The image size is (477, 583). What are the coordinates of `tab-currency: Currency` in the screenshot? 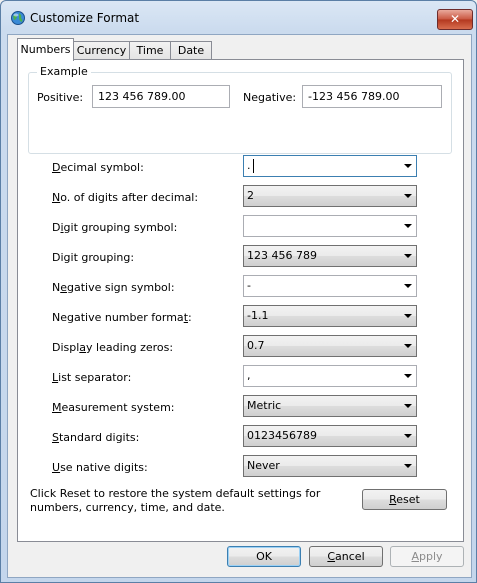 It's located at (101, 50).